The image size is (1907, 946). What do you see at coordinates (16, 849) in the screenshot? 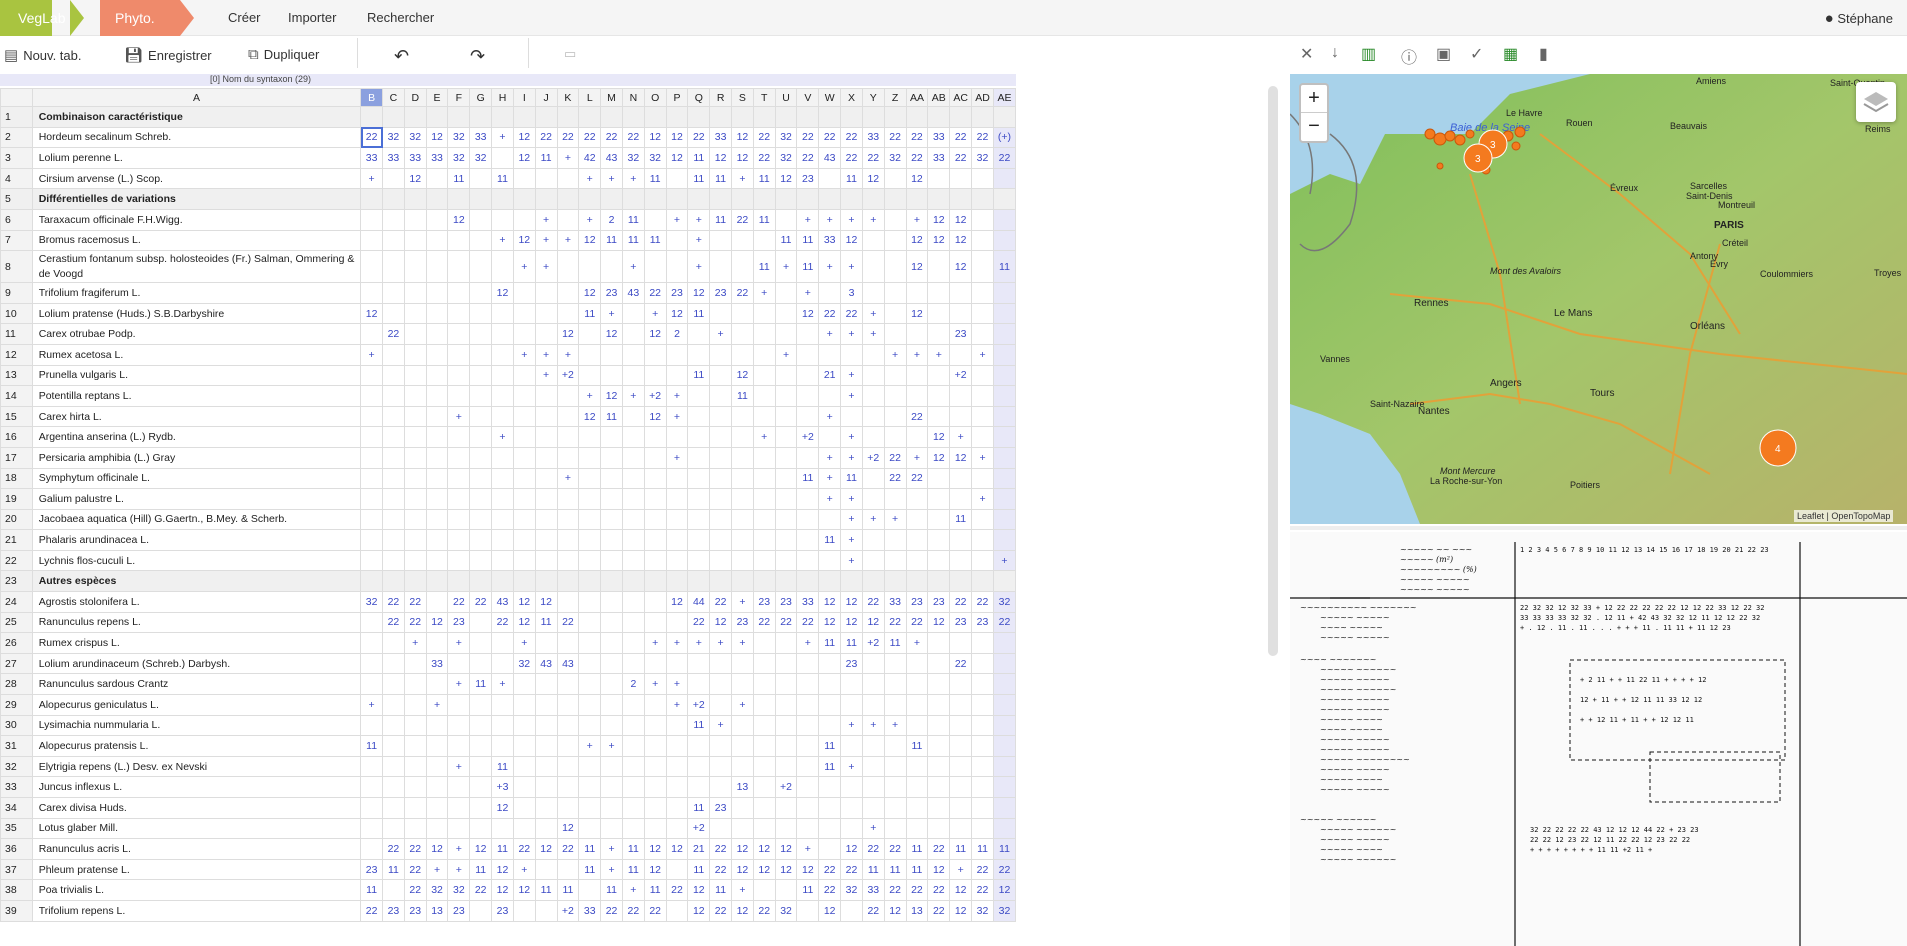
I see `row-number: 36` at bounding box center [16, 849].